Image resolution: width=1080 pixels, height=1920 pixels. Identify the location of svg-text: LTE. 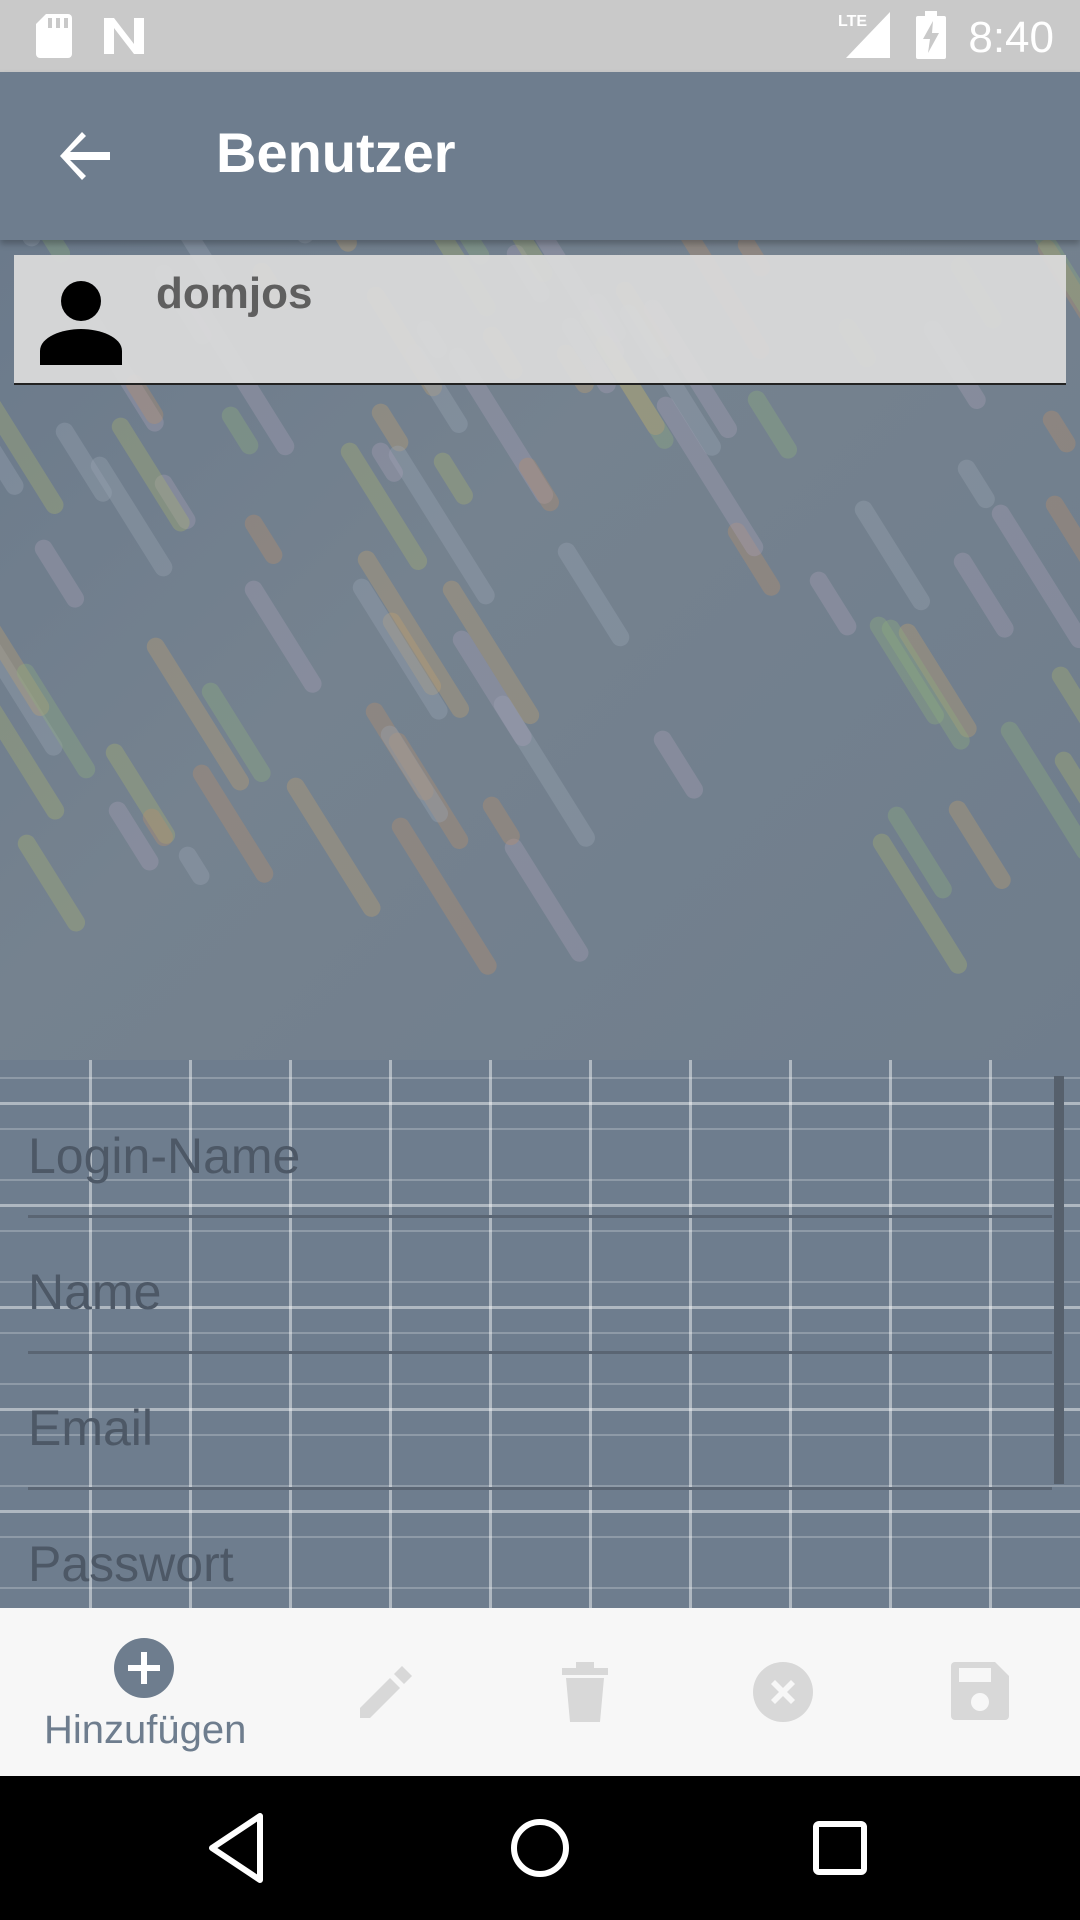
(852, 21).